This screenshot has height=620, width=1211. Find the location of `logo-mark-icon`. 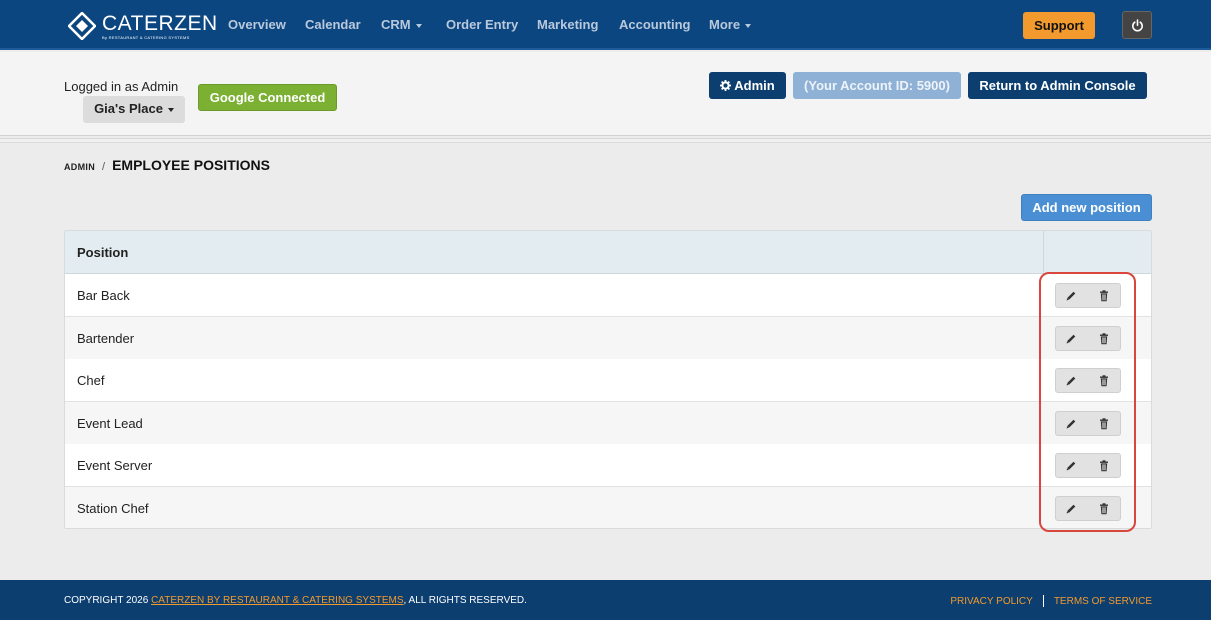

logo-mark-icon is located at coordinates (82, 26).